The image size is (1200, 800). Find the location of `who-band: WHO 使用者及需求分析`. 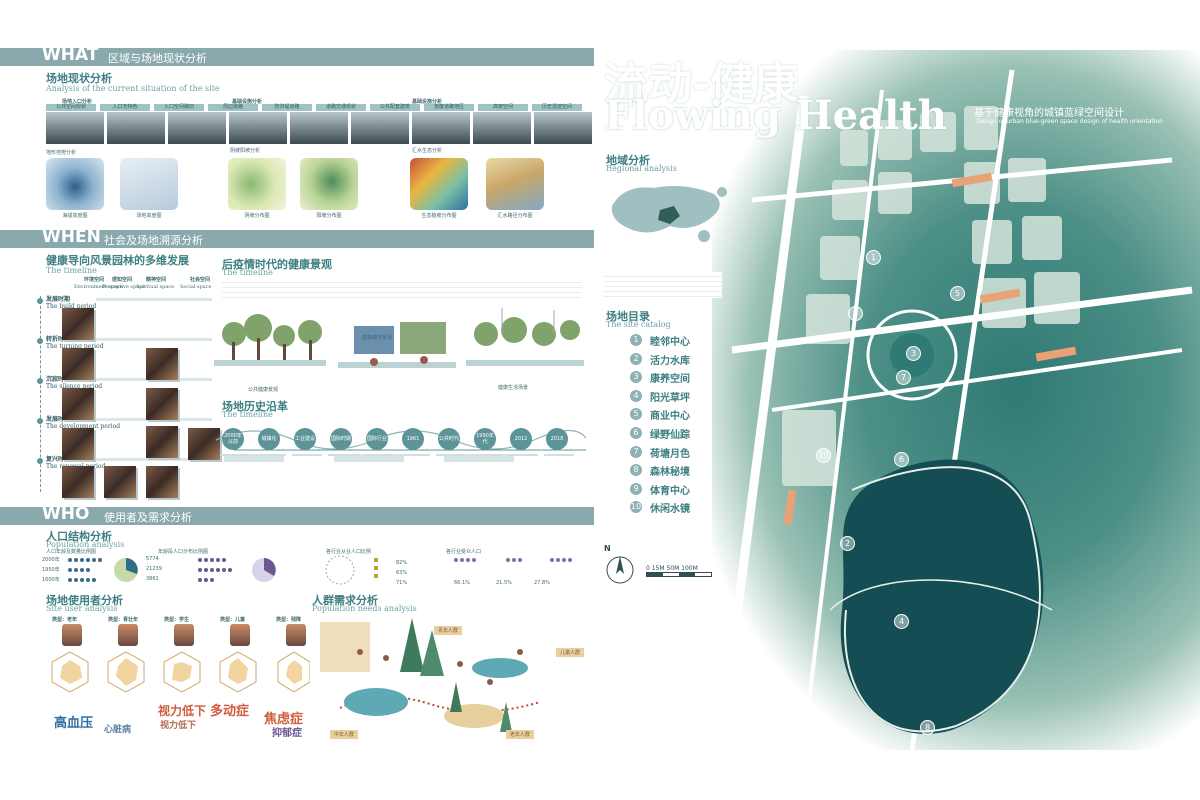

who-band: WHO 使用者及需求分析 is located at coordinates (297, 514).